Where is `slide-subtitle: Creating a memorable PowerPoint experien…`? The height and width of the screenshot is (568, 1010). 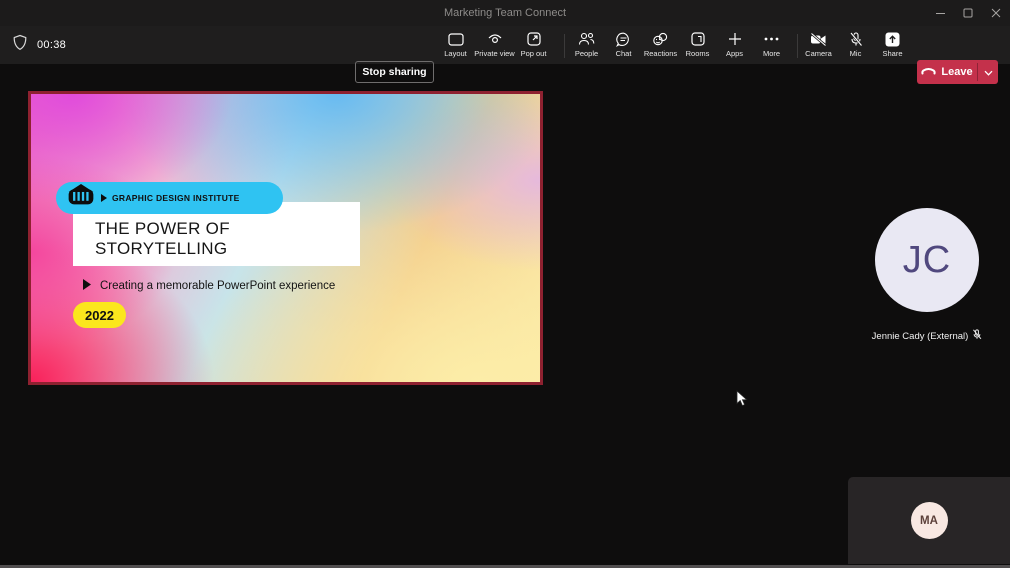 slide-subtitle: Creating a memorable PowerPoint experien… is located at coordinates (218, 286).